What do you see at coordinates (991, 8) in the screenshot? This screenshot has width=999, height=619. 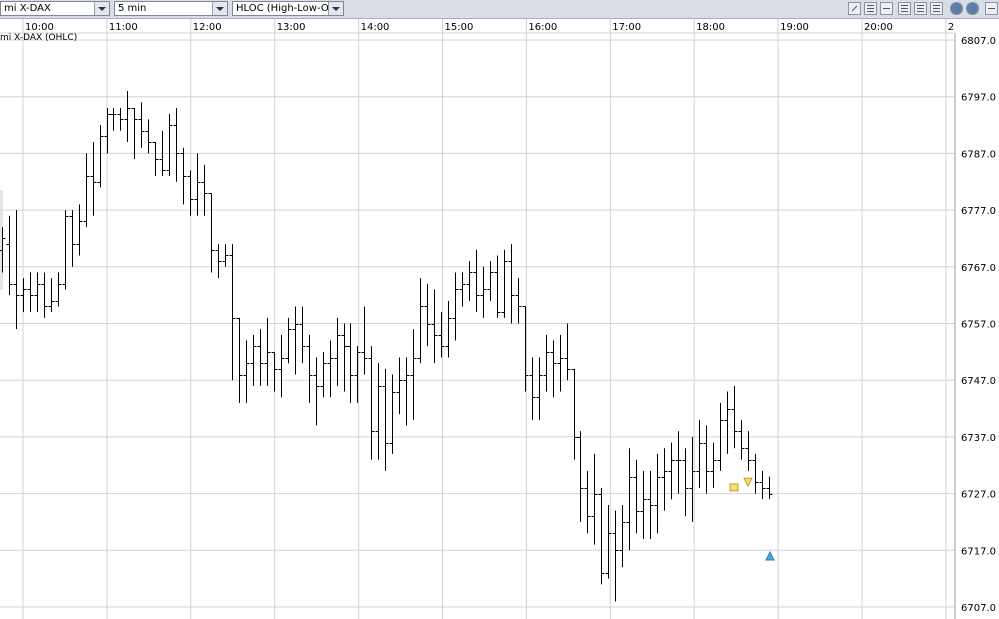 I see `window-icon` at bounding box center [991, 8].